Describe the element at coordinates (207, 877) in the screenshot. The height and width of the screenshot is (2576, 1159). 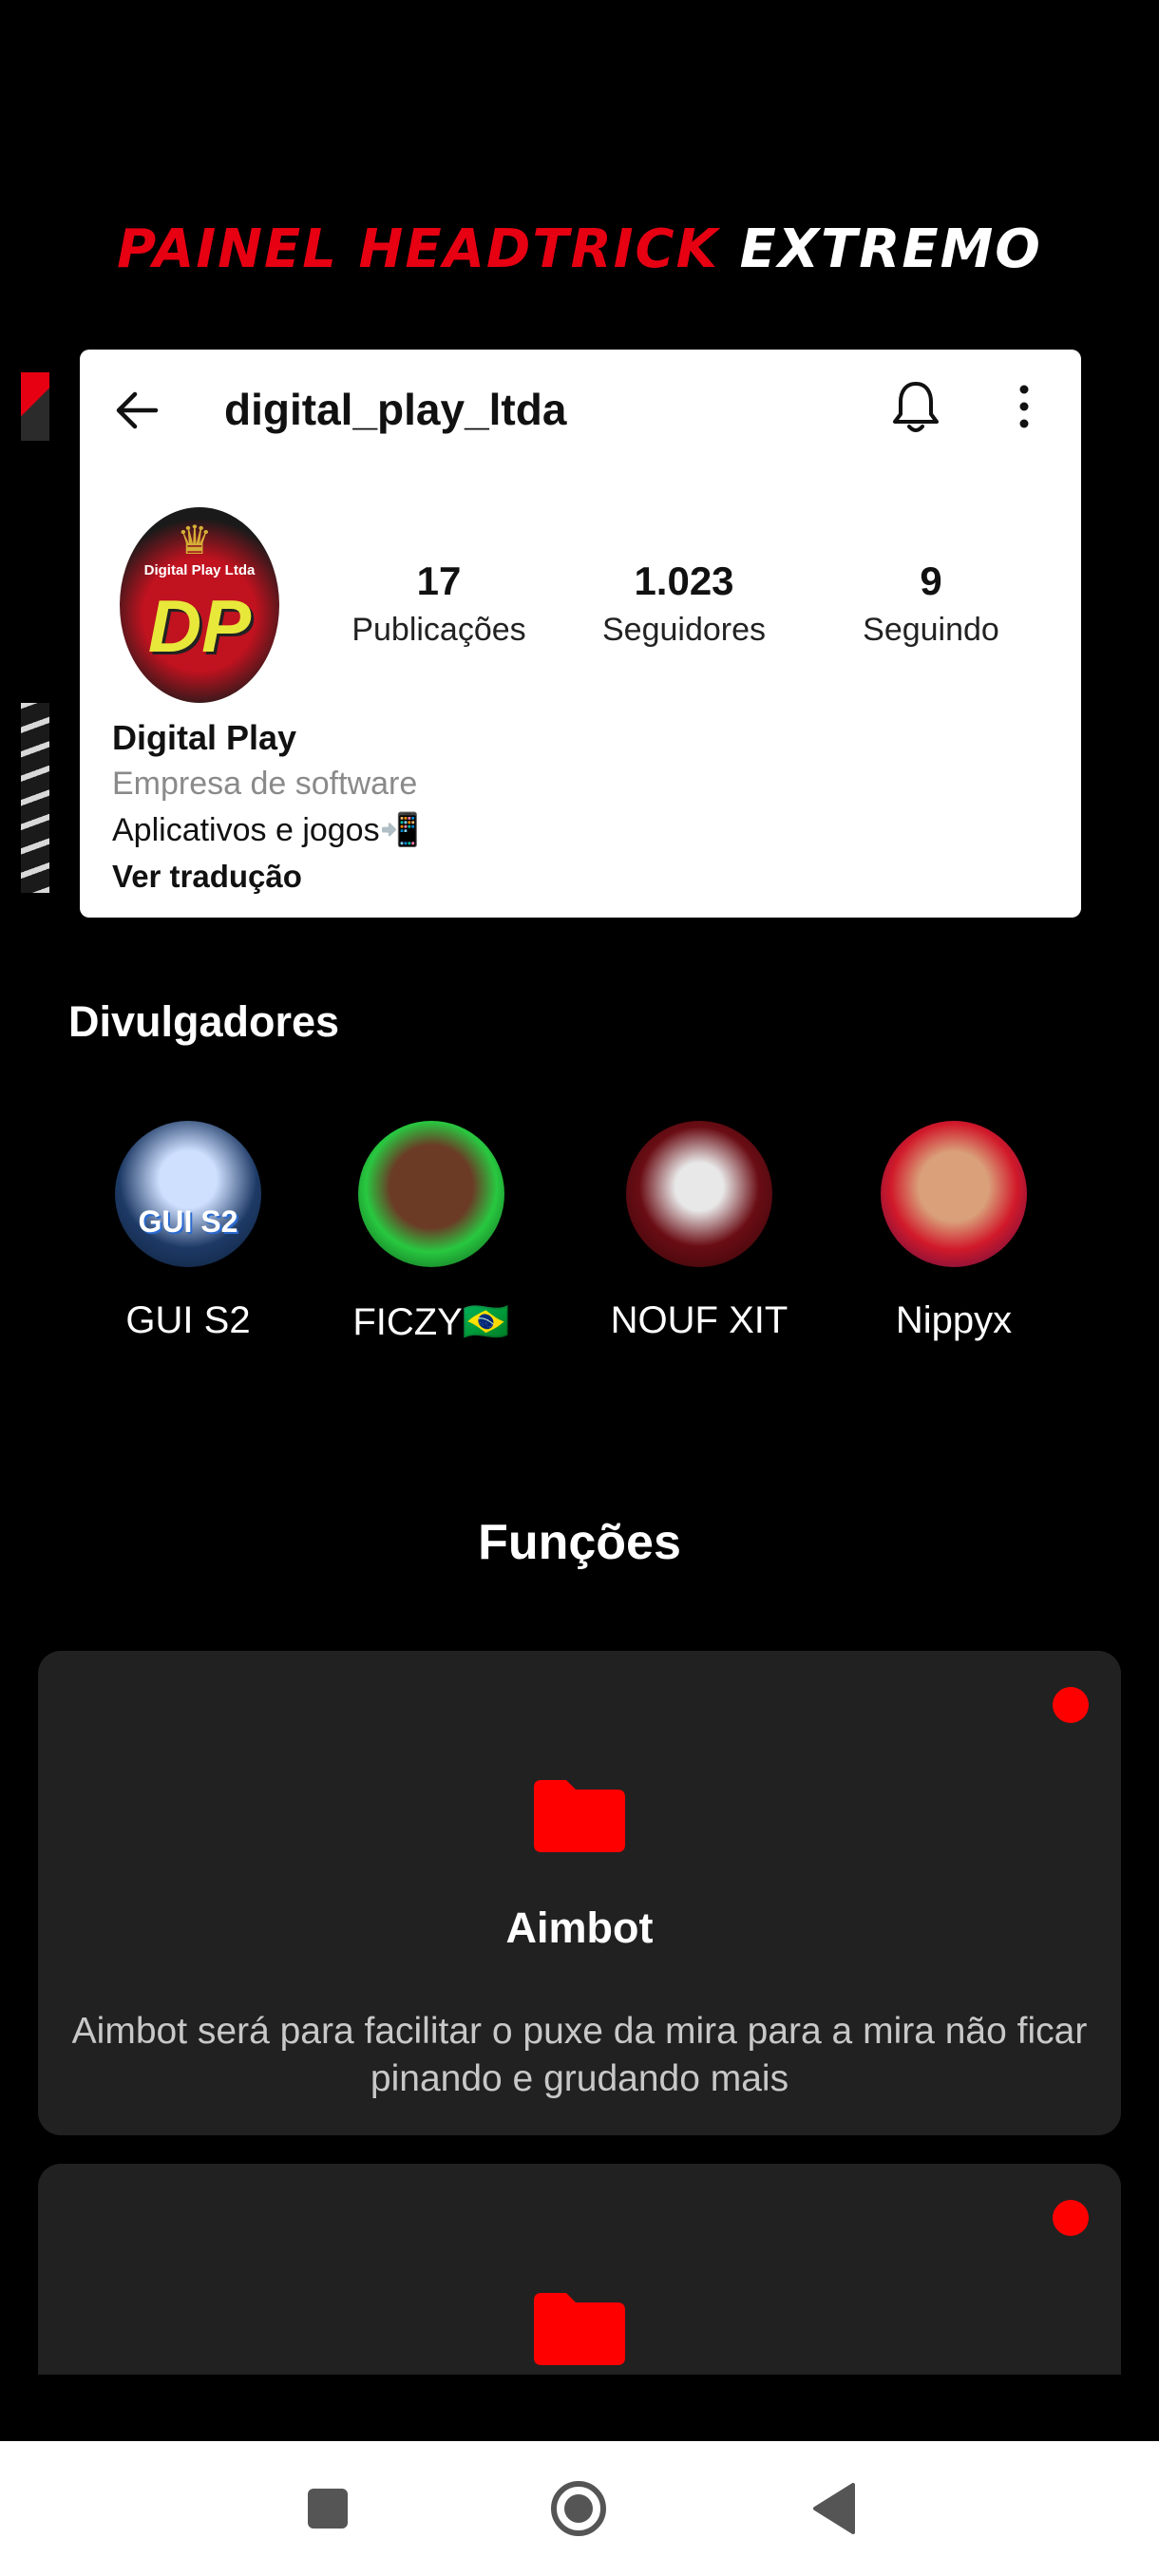
I see `translate-link: Ver tradução` at that location.